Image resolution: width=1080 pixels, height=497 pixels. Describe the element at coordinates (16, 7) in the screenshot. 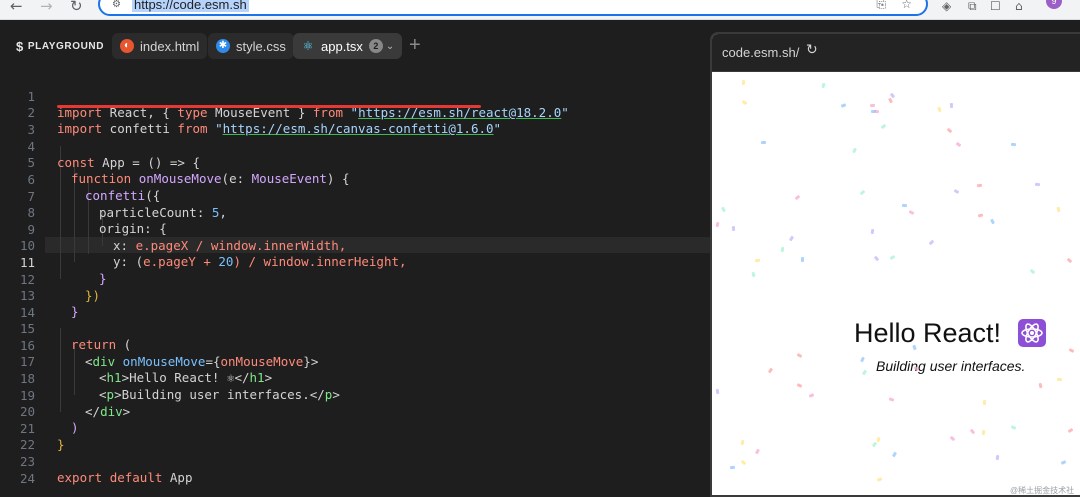

I see `back-arrow-icon: ←` at that location.